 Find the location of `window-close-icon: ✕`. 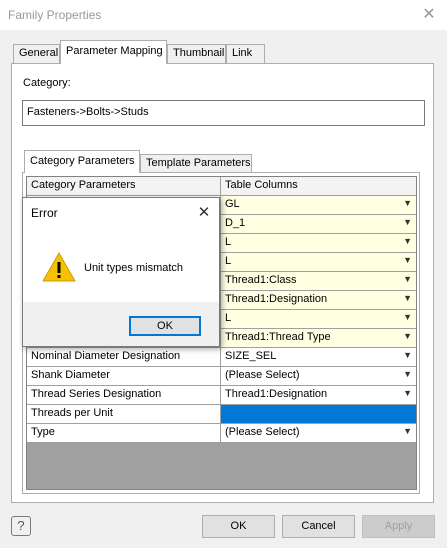

window-close-icon: ✕ is located at coordinates (429, 15).